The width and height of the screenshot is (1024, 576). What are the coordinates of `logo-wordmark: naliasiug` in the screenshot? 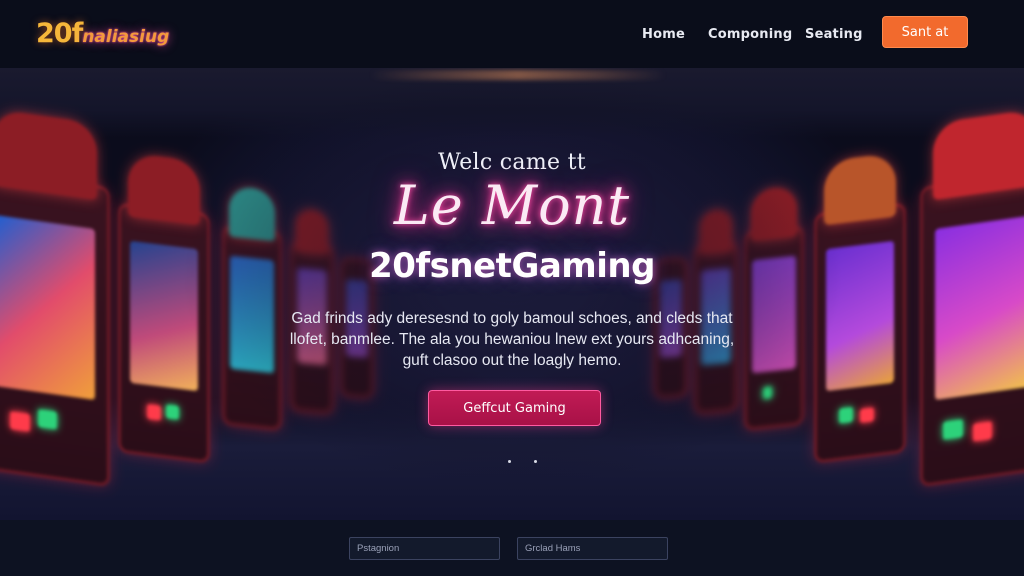 It's located at (126, 37).